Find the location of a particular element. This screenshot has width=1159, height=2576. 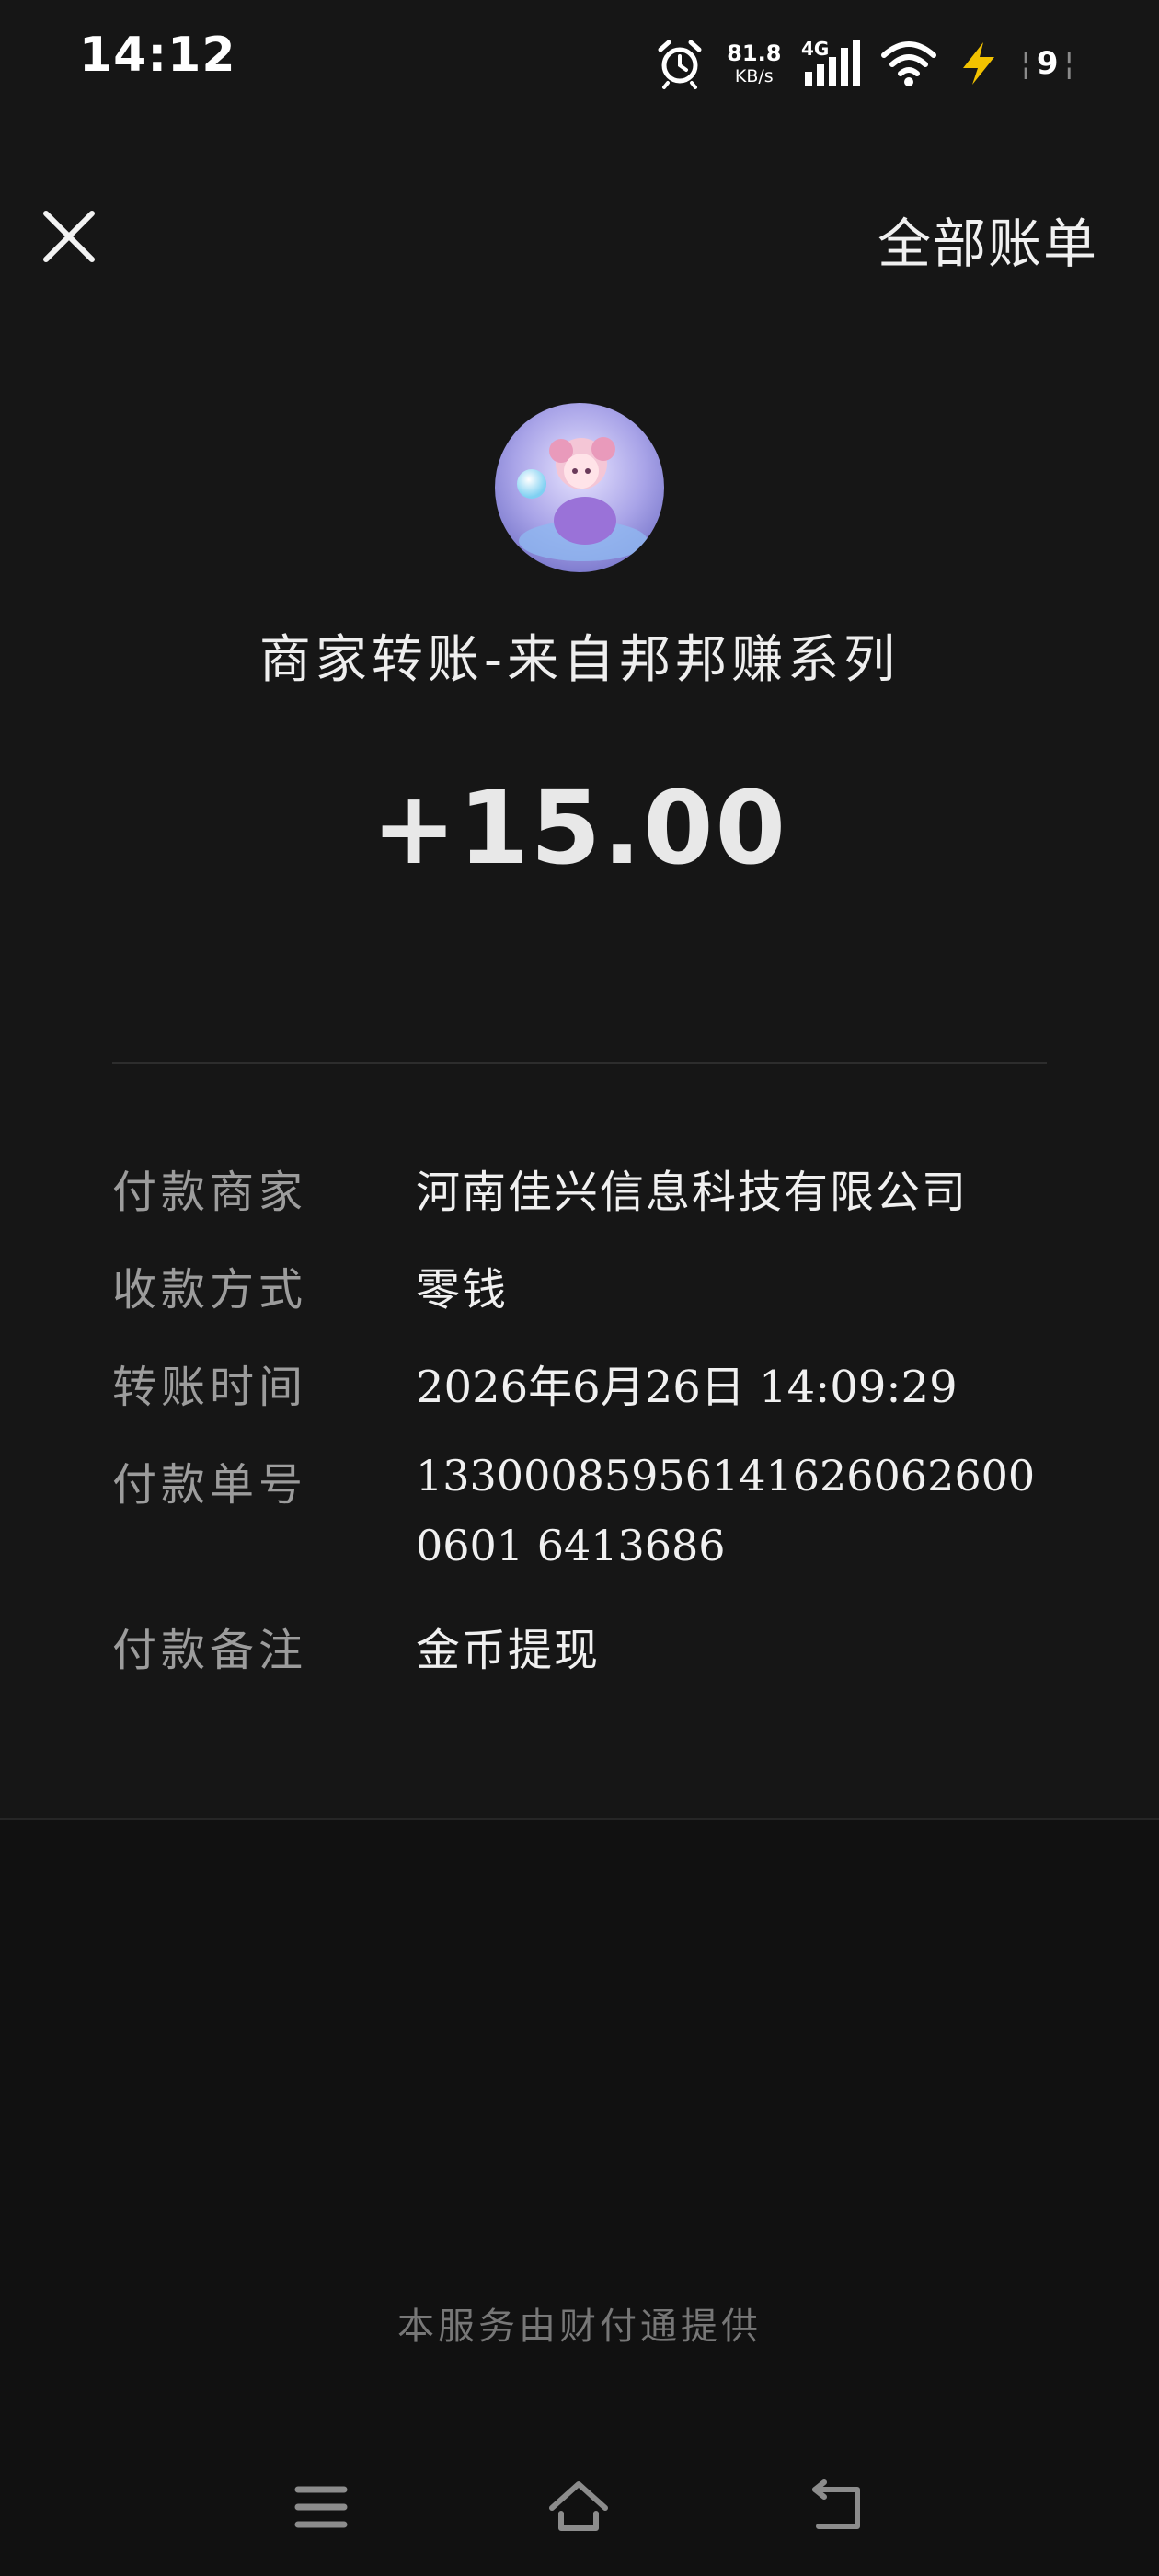

payer-merchant-value: 河南佳兴信息科技有限公司 is located at coordinates (692, 1192).